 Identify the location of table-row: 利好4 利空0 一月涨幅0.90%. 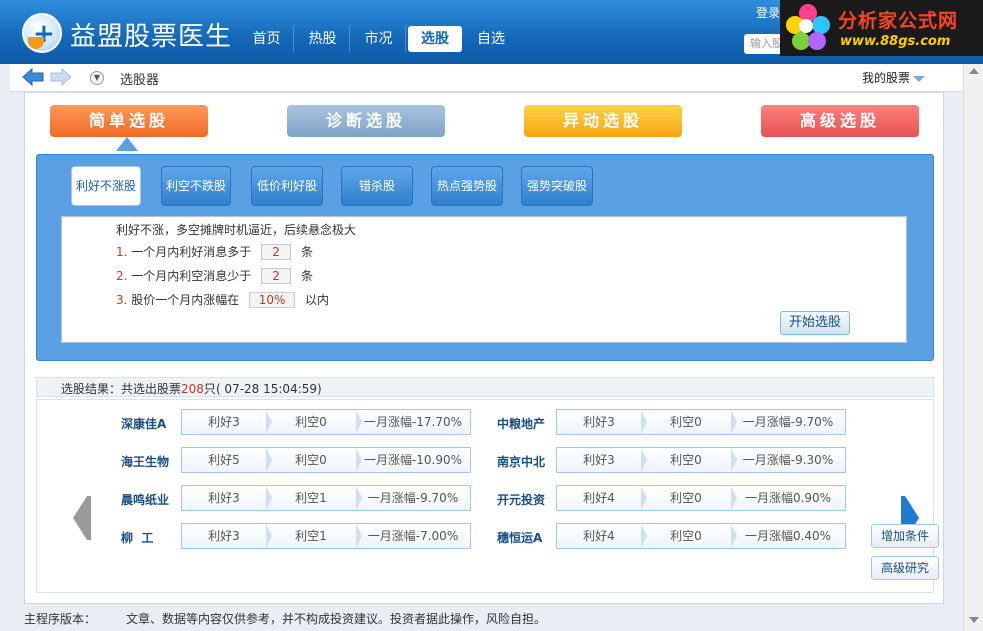
(701, 498).